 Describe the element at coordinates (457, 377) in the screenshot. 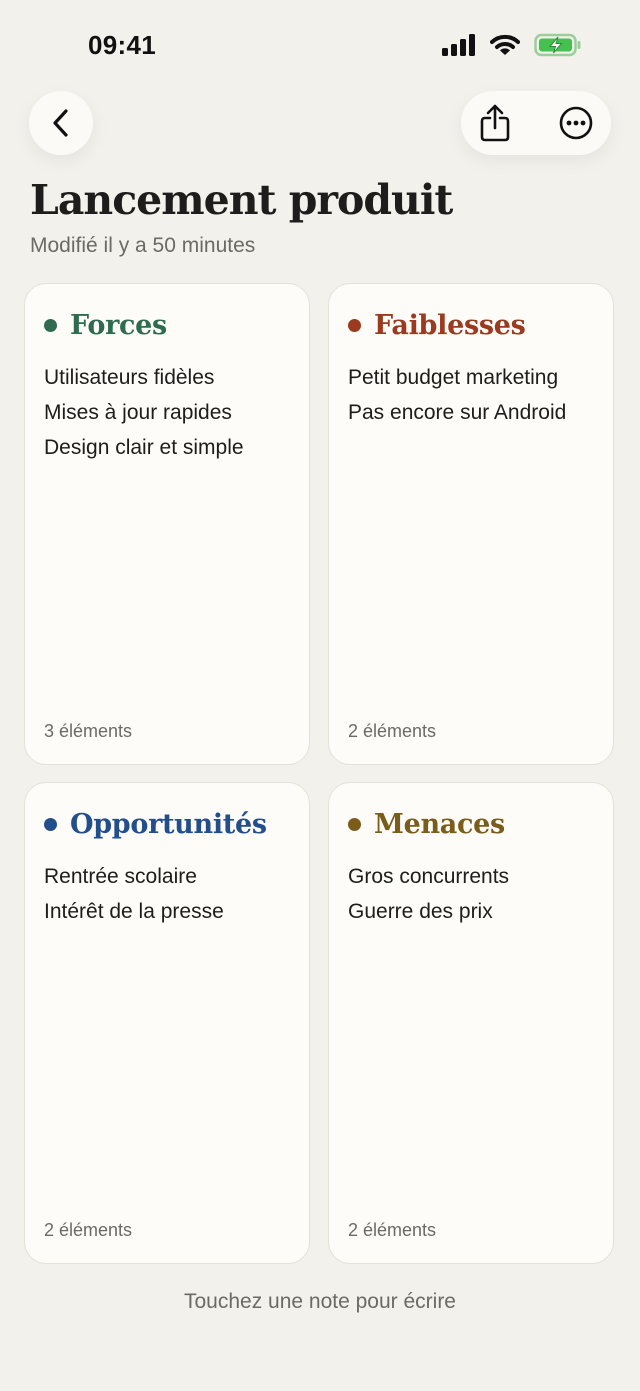

I see `list-item: Petit budget marketing` at that location.